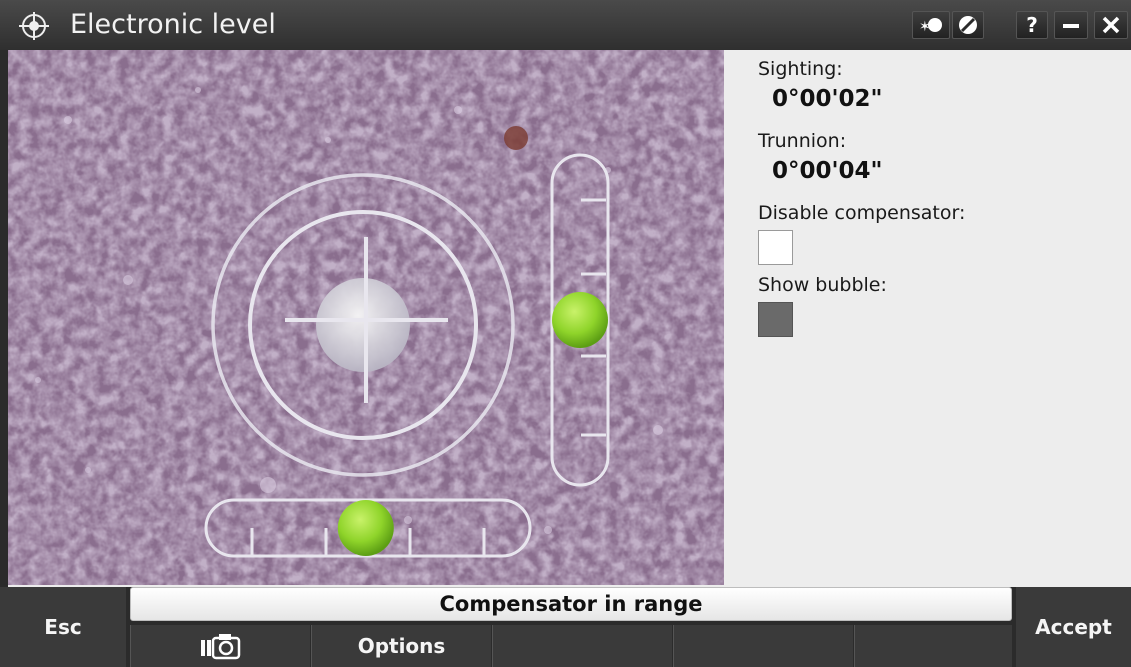 The image size is (1131, 667). Describe the element at coordinates (365, 528) in the screenshot. I see `horizontal-bubble` at that location.